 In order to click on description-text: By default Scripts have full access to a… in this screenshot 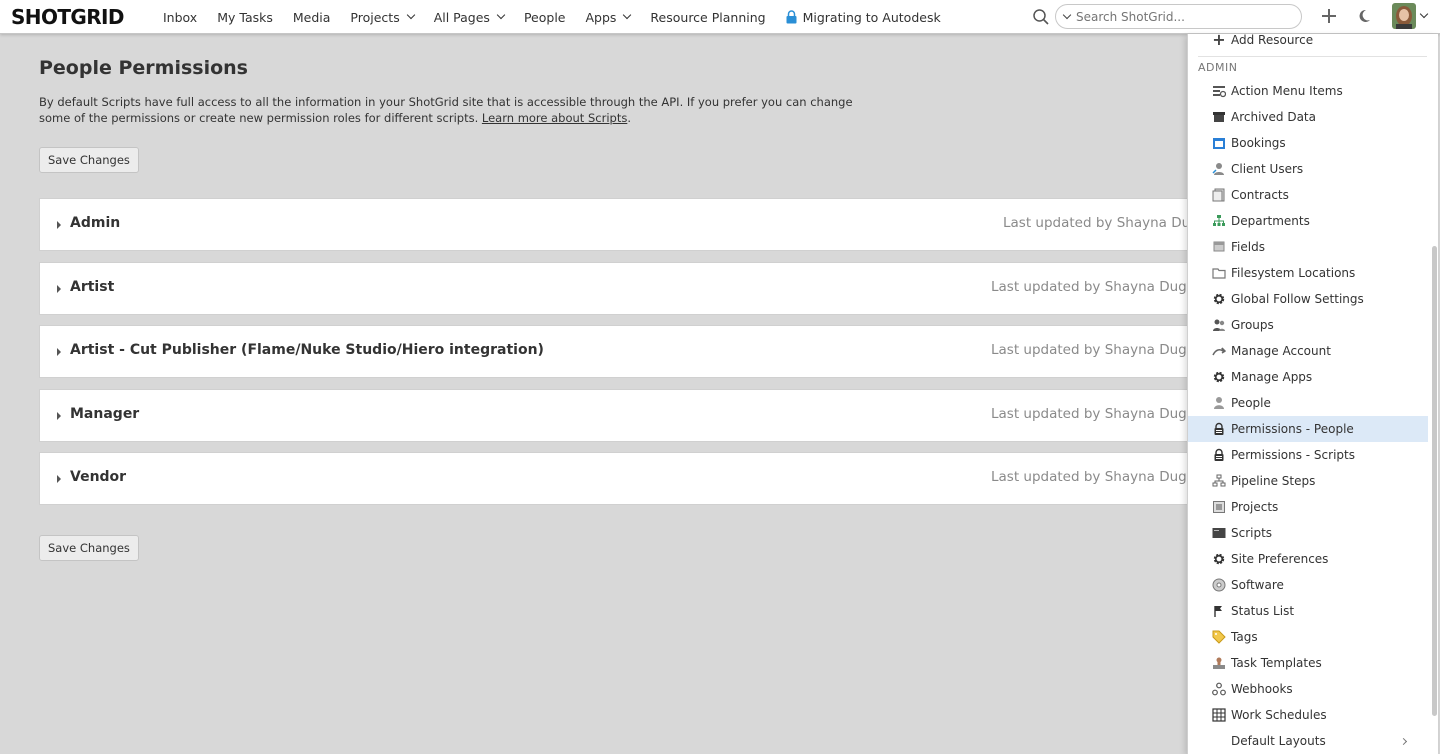, I will do `click(446, 110)`.